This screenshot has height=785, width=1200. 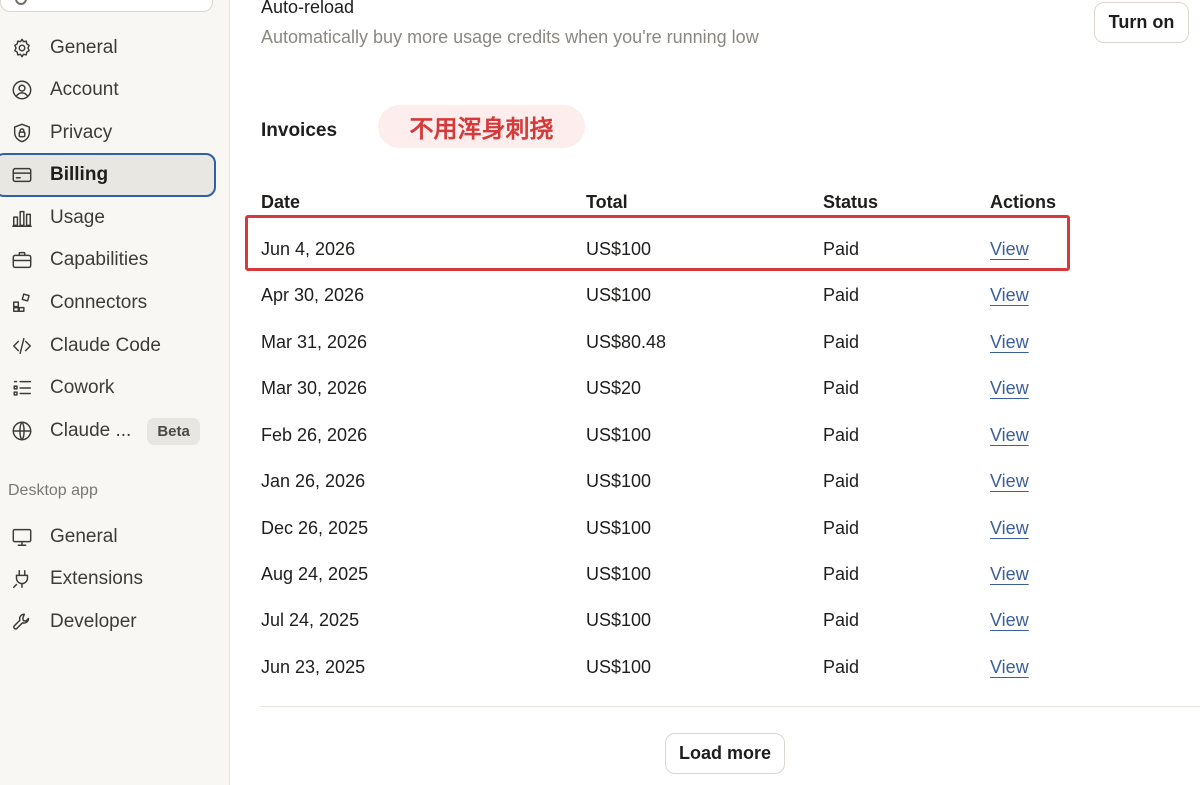 What do you see at coordinates (106, 6) in the screenshot?
I see `search-input` at bounding box center [106, 6].